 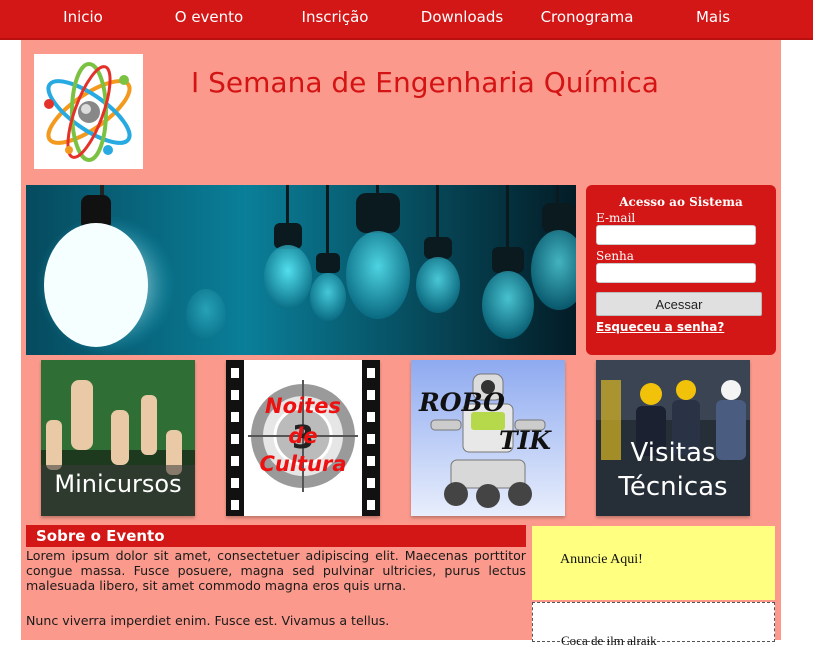 I want to click on tile-robotik-line1: ROBO, so click(x=462, y=402).